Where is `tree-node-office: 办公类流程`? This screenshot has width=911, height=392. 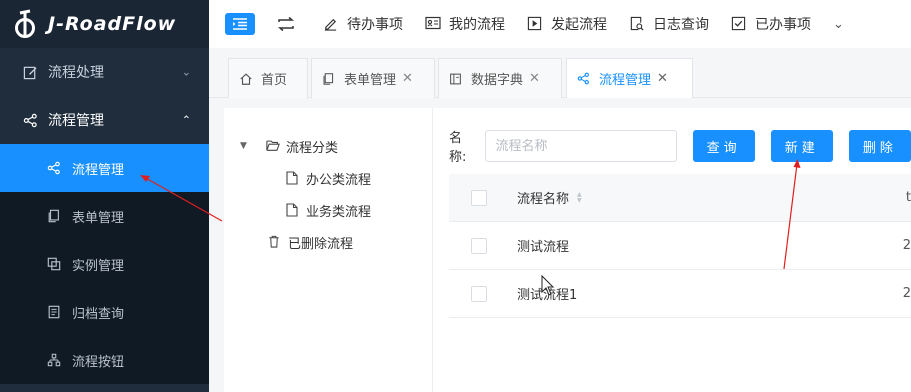 tree-node-office: 办公类流程 is located at coordinates (328, 178).